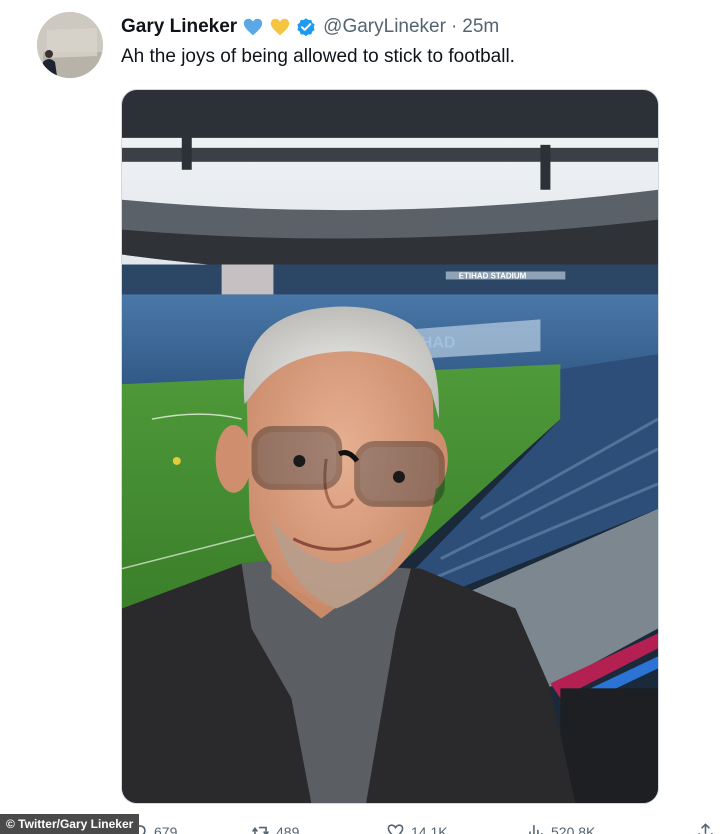 This screenshot has width=720, height=834. I want to click on timestamp: 25m, so click(480, 27).